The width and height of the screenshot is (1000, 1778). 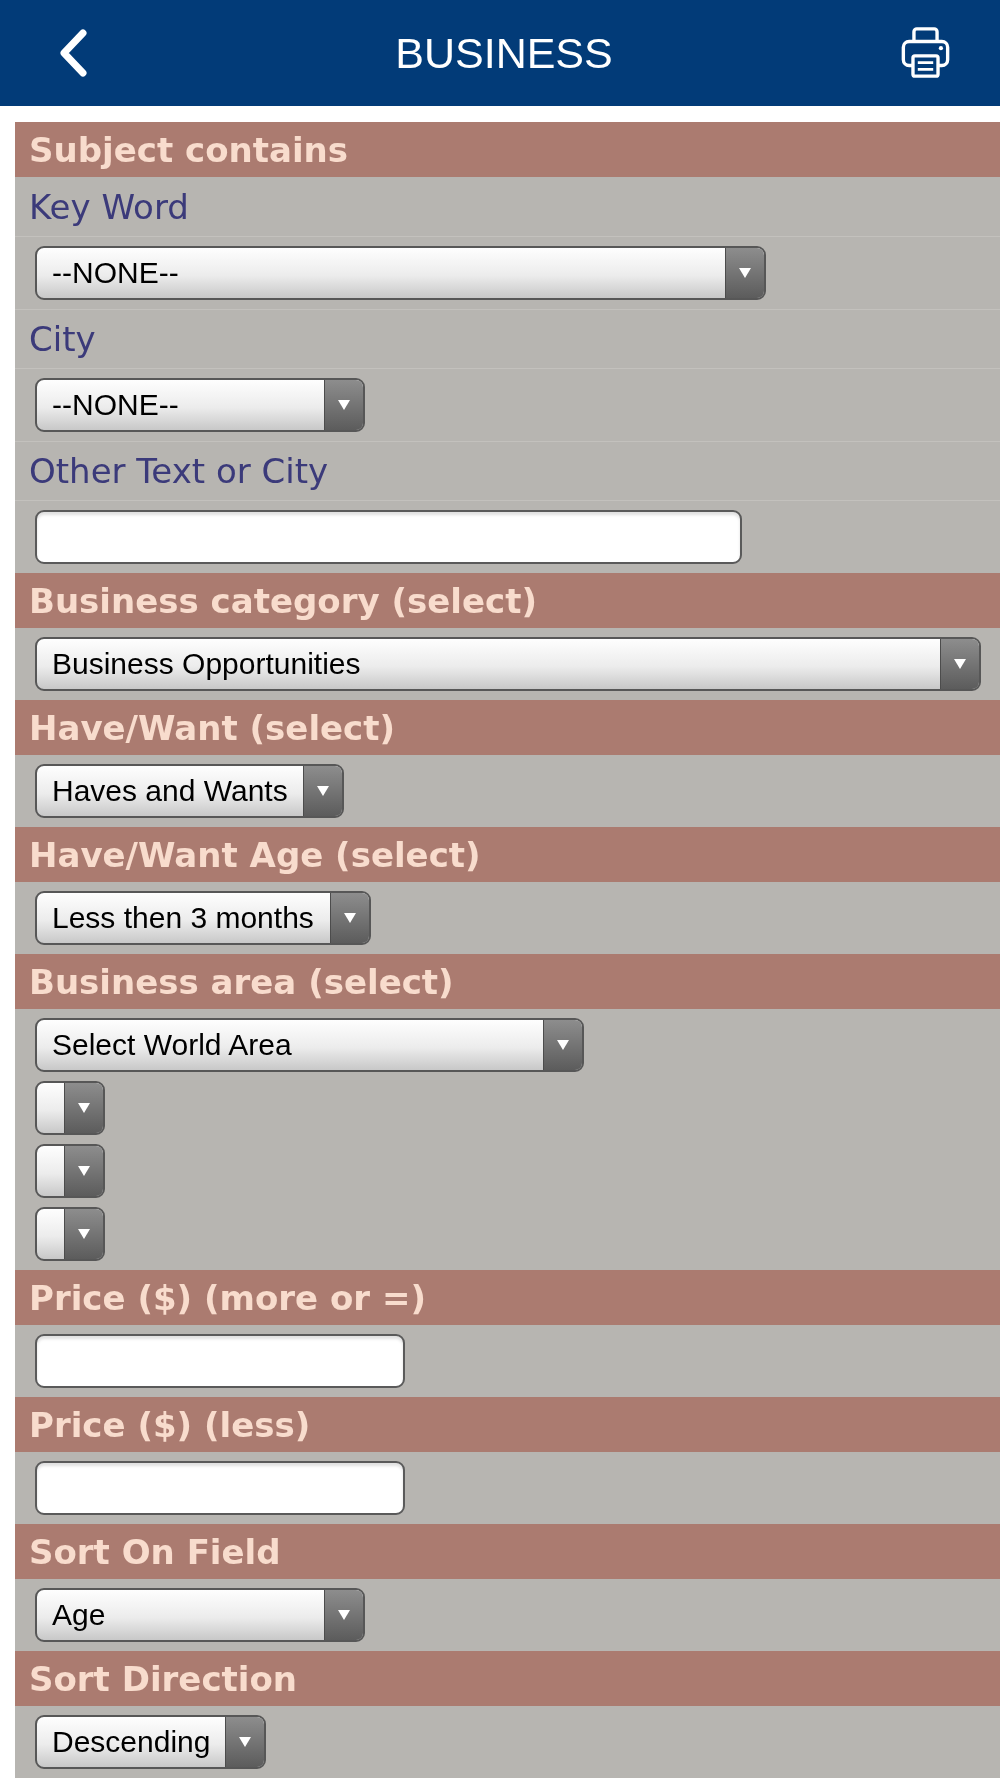 I want to click on section-heading: Price ($) (more or =), so click(x=507, y=1297).